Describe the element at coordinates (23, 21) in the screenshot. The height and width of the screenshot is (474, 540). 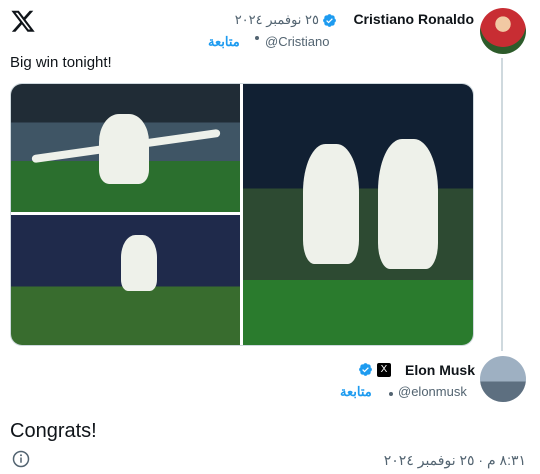
I see `x-logo-icon` at that location.